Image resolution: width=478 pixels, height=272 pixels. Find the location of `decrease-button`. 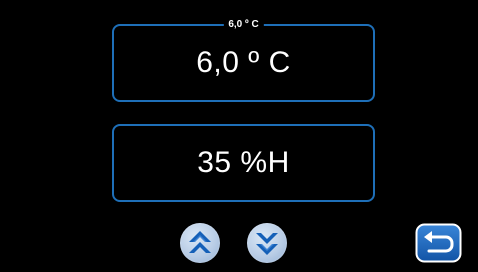

decrease-button is located at coordinates (267, 243).